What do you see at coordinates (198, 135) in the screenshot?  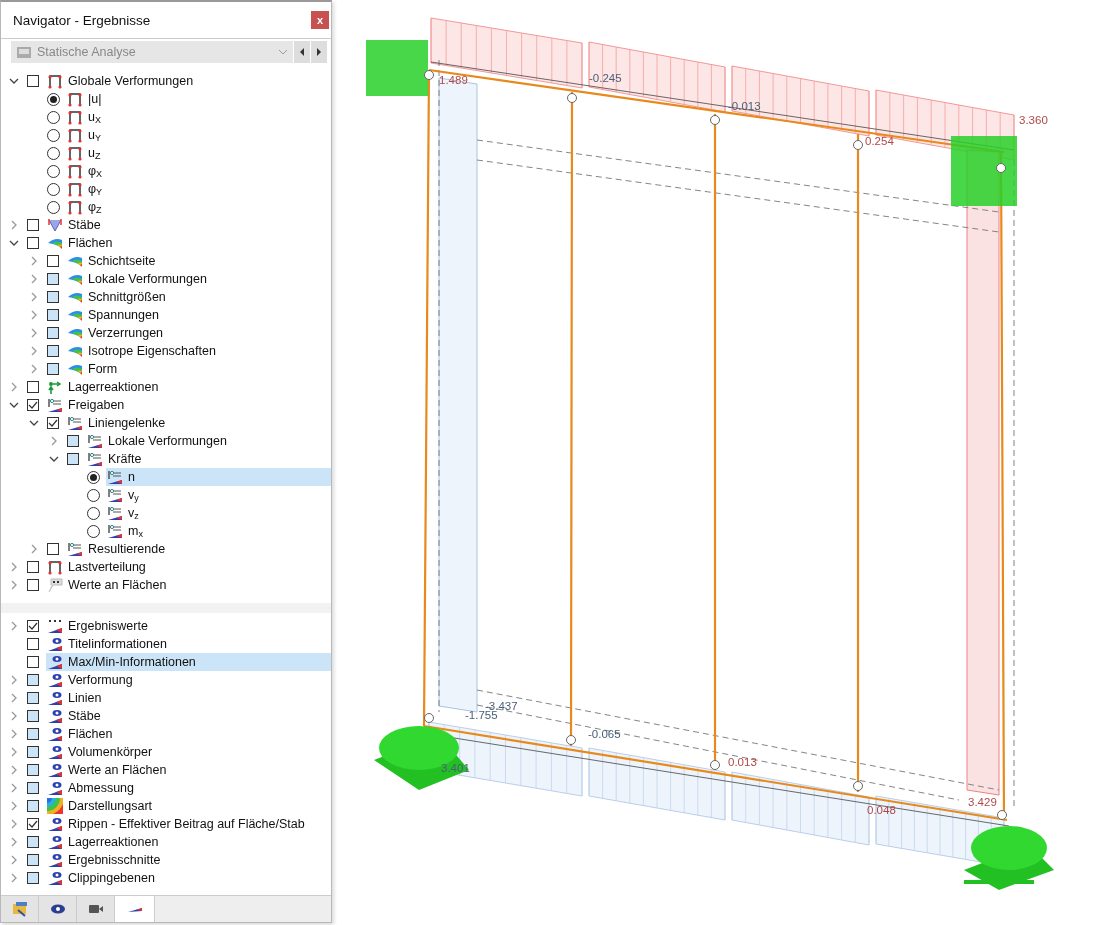 I see `tree-item: u$_{Y}$` at bounding box center [198, 135].